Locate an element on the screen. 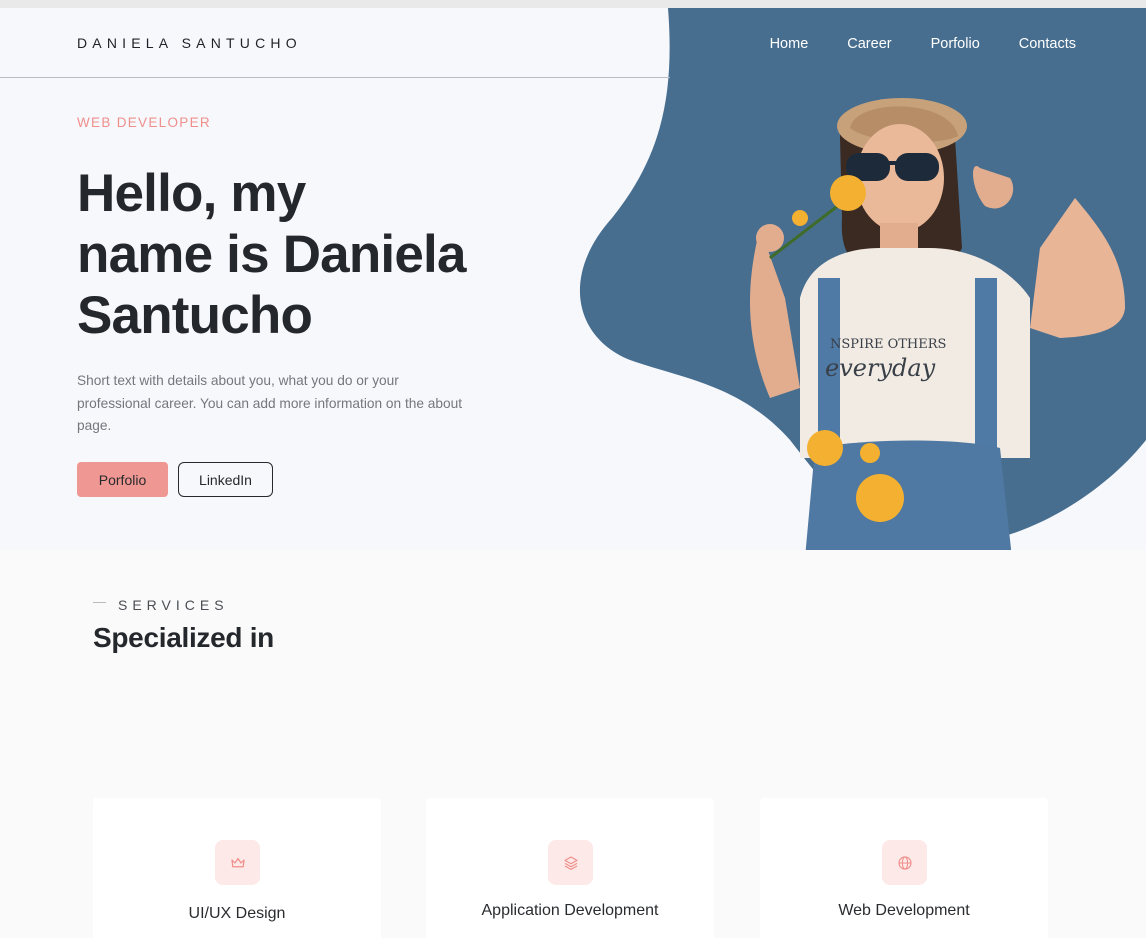  service-card-web-dev: Web Development is located at coordinates (904, 868).